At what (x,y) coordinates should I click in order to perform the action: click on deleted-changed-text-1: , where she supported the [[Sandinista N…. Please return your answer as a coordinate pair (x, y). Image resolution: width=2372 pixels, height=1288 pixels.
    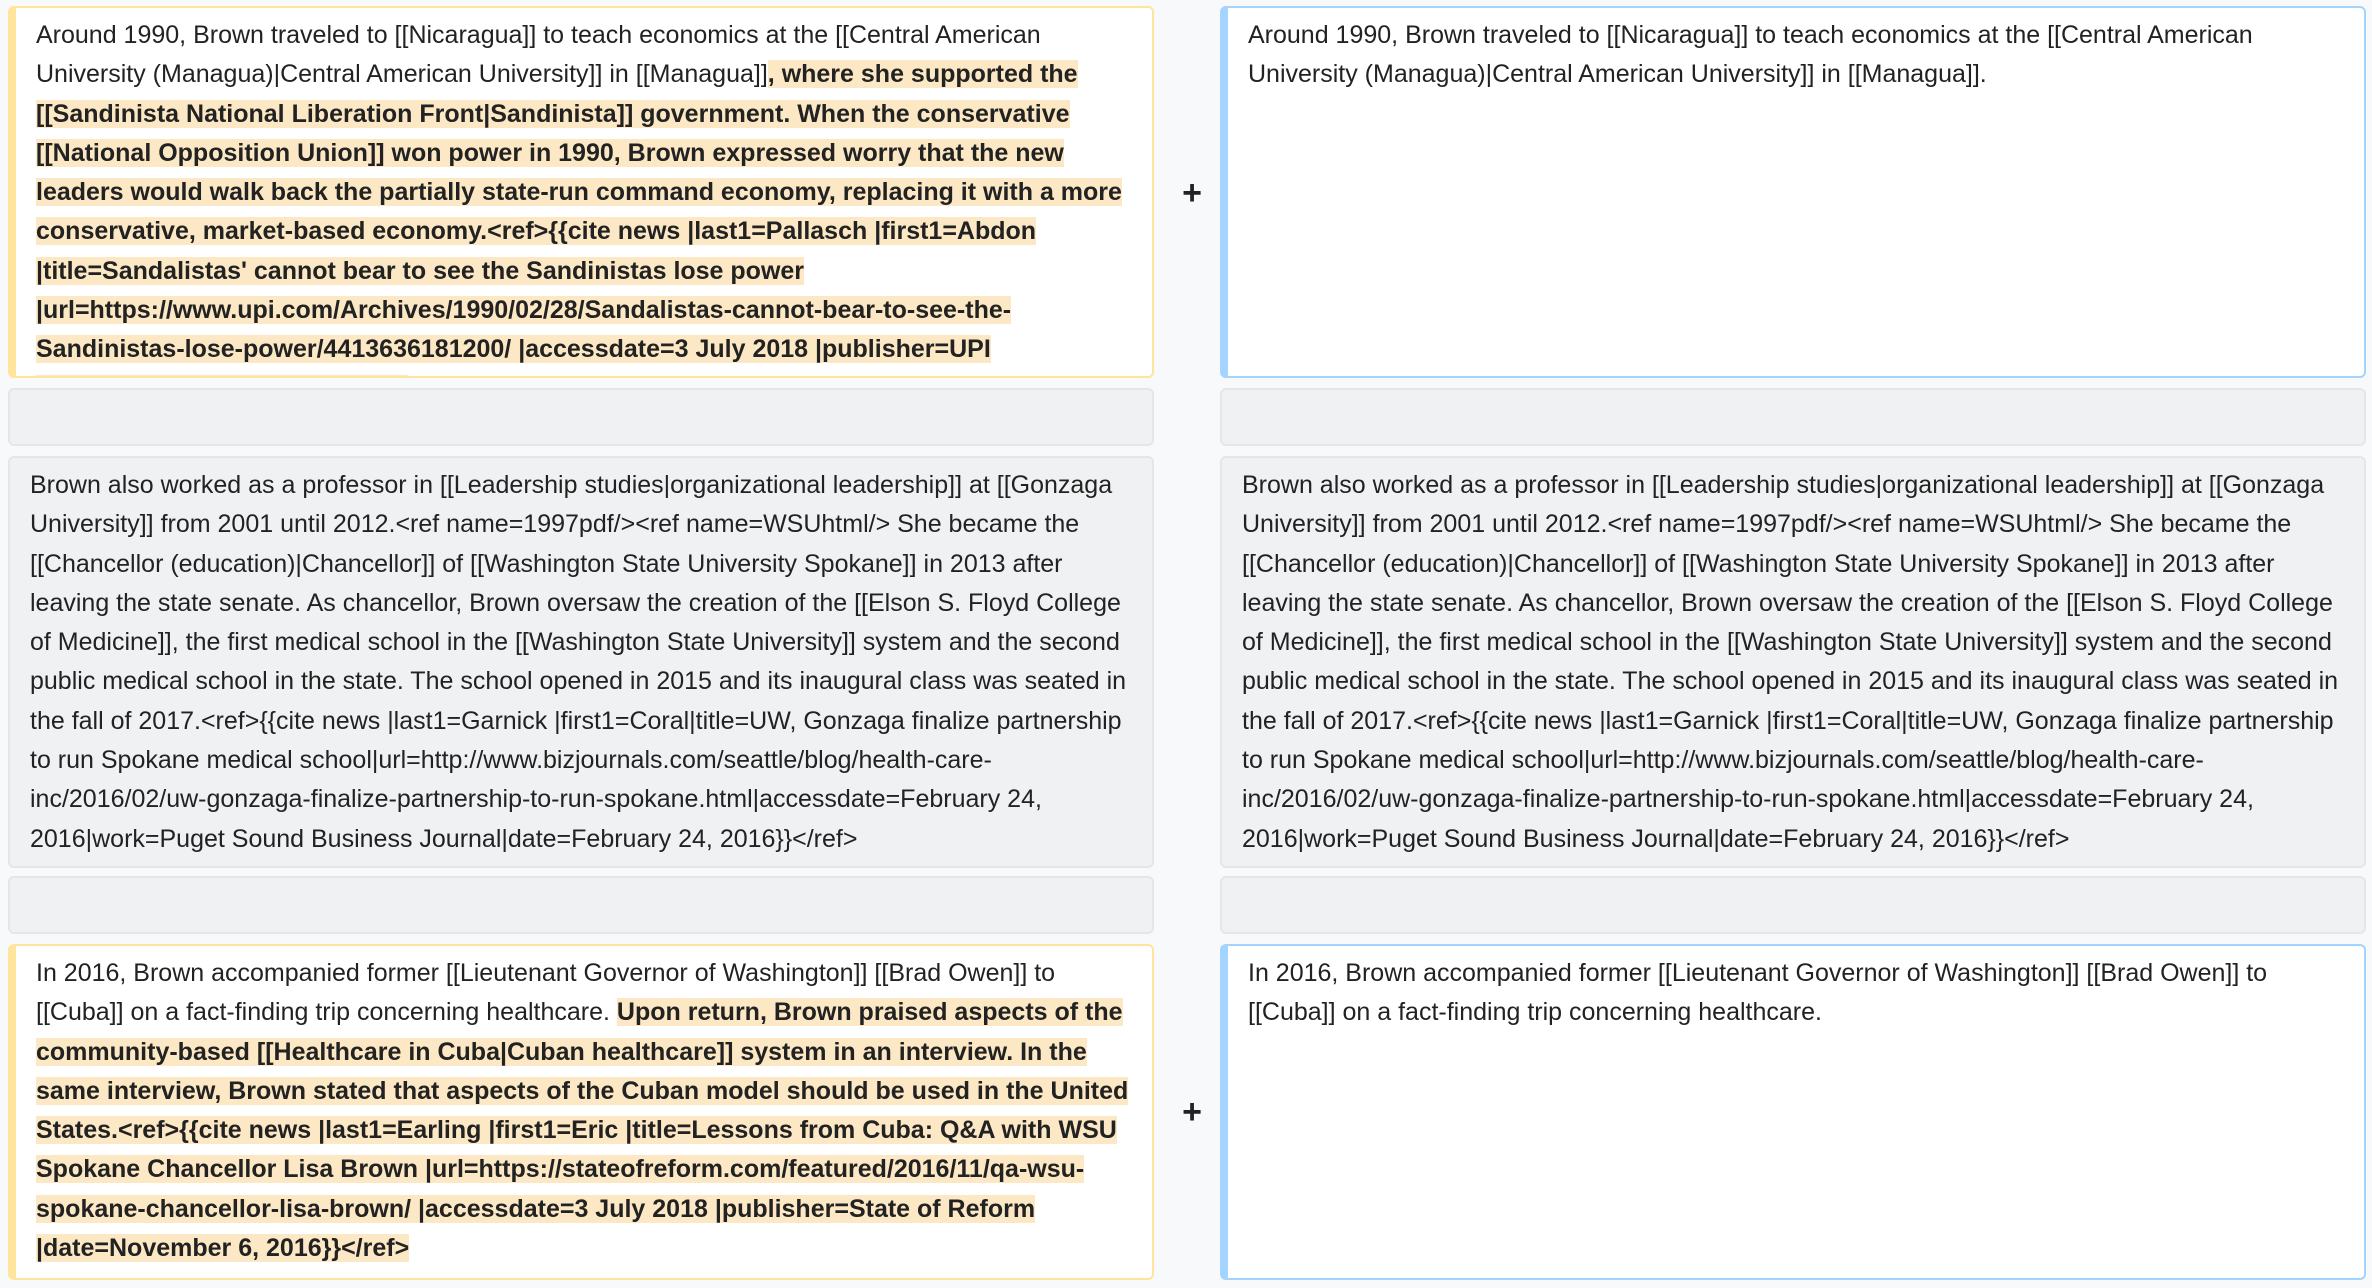
    Looking at the image, I should click on (579, 218).